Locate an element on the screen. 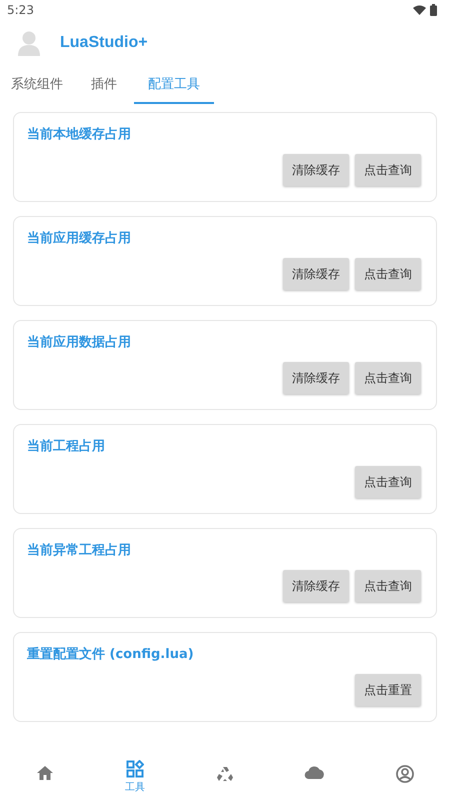 This screenshot has height=800, width=450. cloud-icon is located at coordinates (315, 772).